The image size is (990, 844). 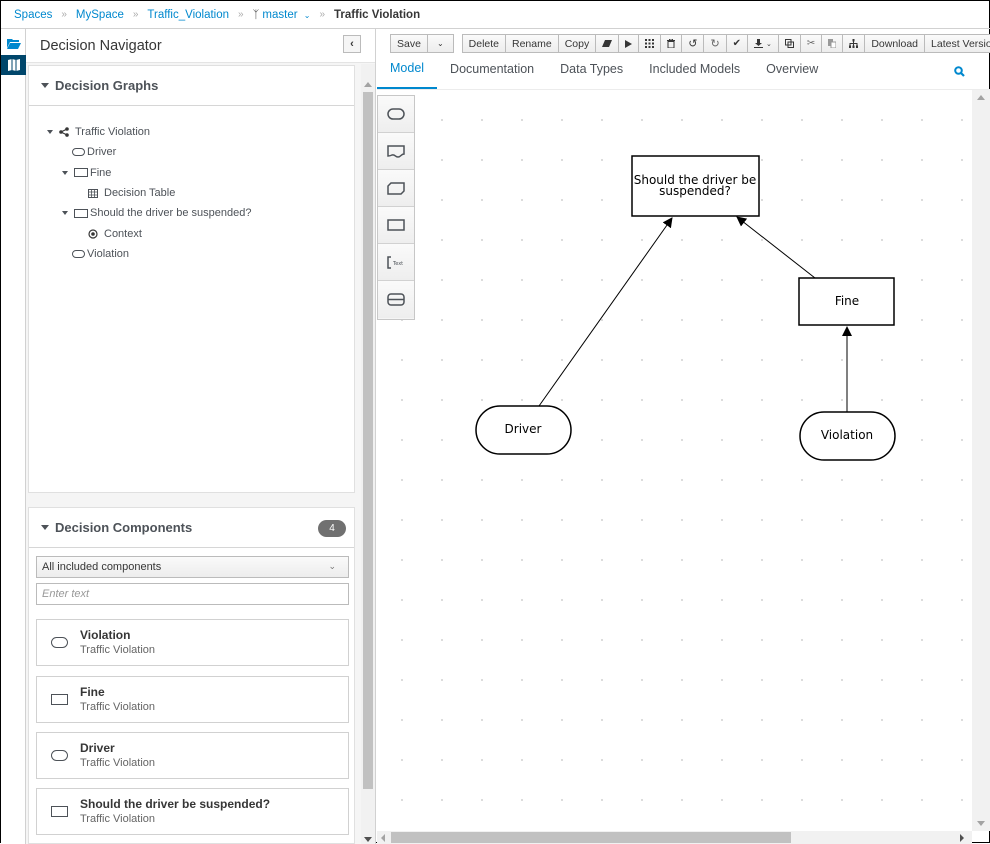 What do you see at coordinates (93, 234) in the screenshot?
I see `context-icon` at bounding box center [93, 234].